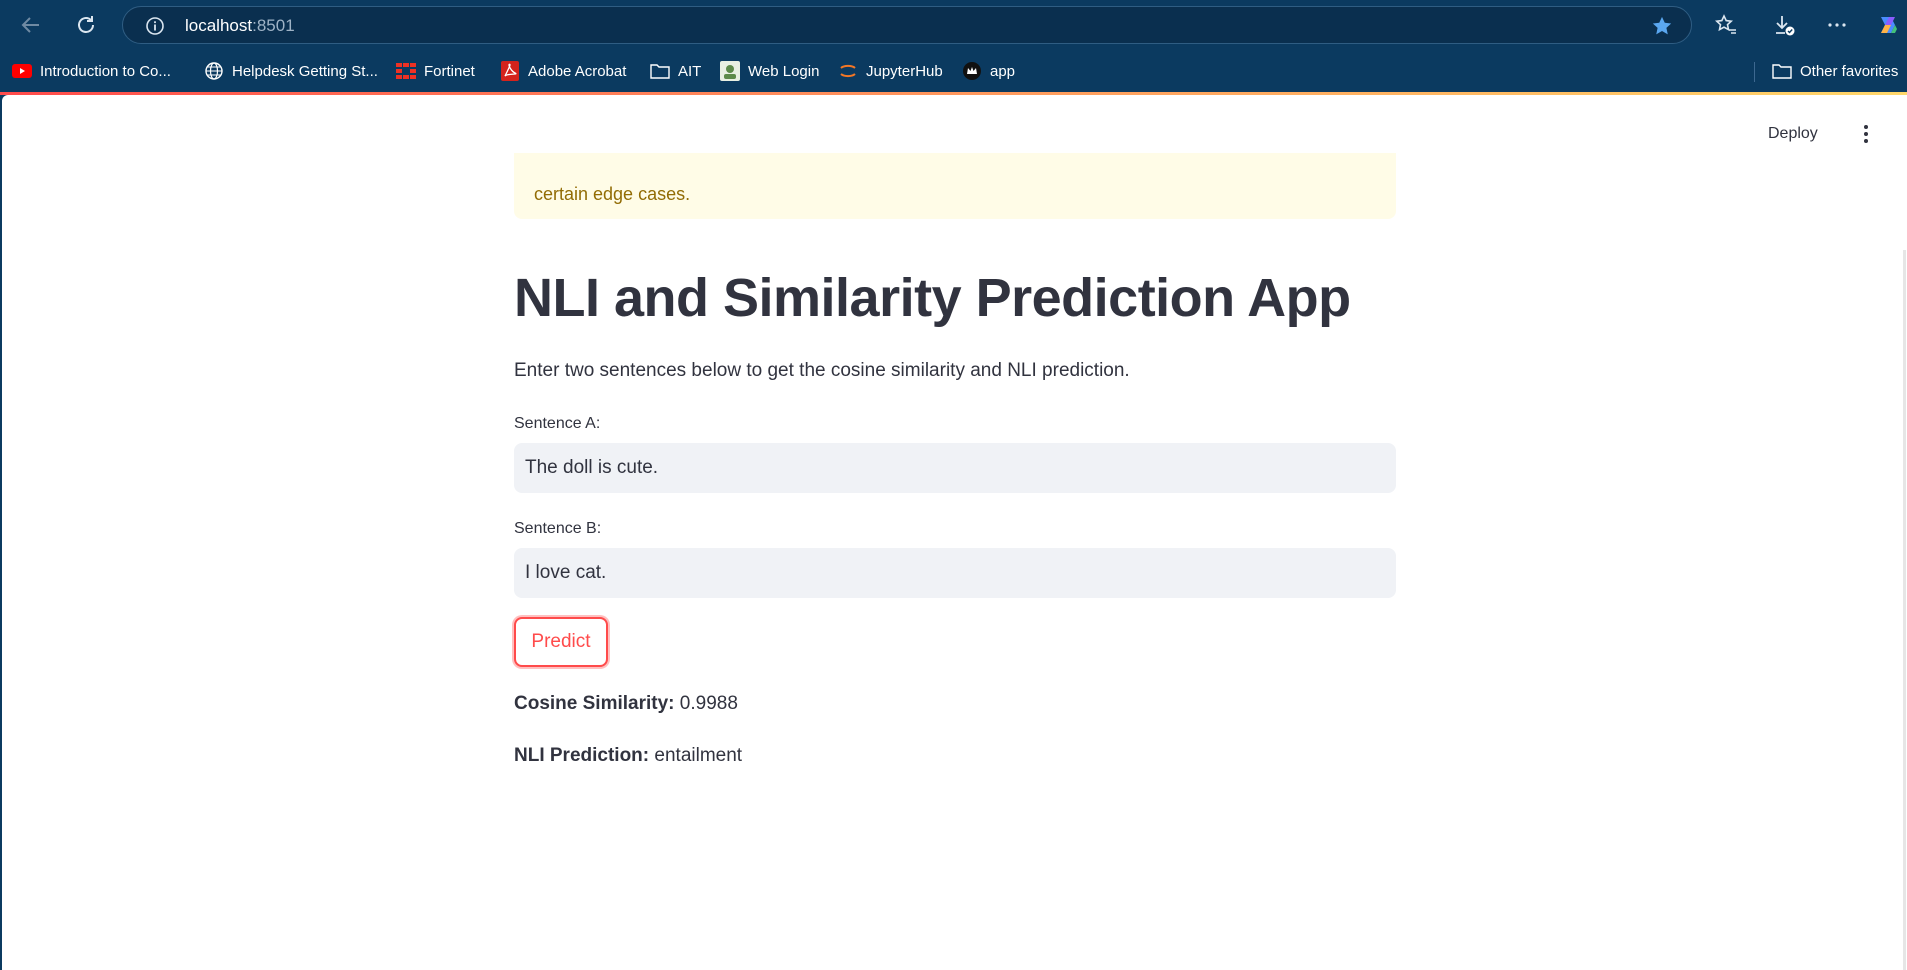  Describe the element at coordinates (1662, 26) in the screenshot. I see `favorite-star-icon` at that location.